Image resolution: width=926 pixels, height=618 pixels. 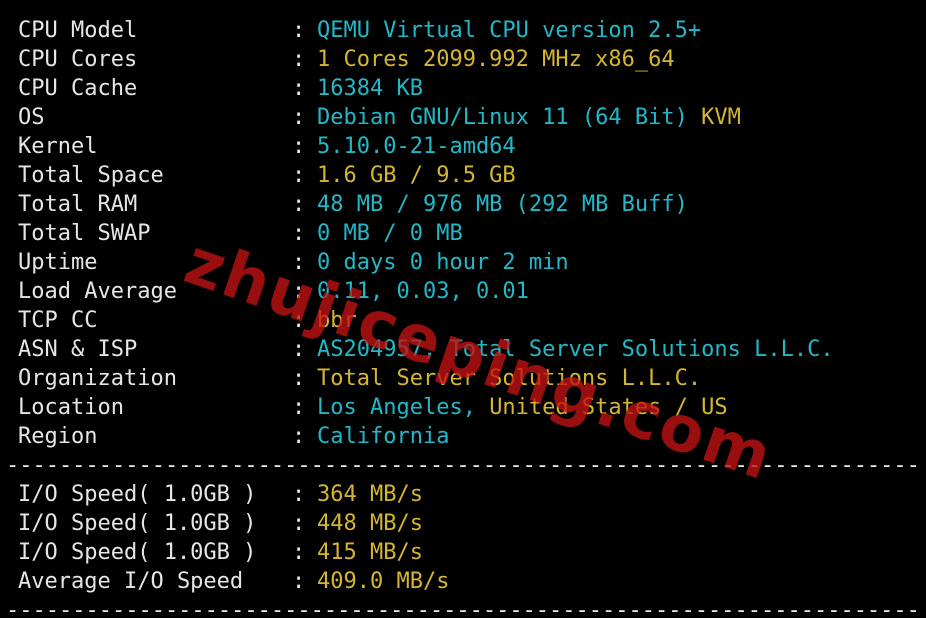 I want to click on row-value: 0 MB / 0 MB, so click(x=390, y=233).